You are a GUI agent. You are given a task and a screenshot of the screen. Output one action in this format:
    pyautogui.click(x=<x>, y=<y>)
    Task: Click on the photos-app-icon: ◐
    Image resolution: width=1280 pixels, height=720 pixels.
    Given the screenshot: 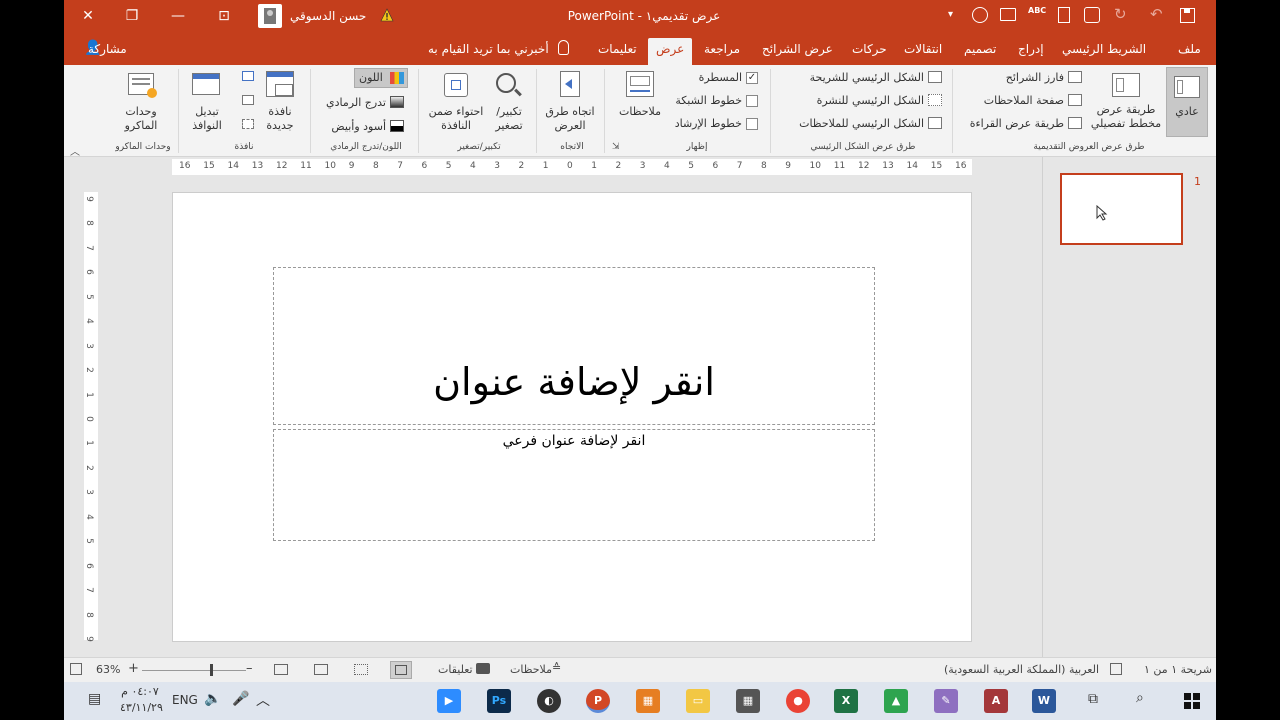 What is the action you would take?
    pyautogui.click(x=549, y=701)
    